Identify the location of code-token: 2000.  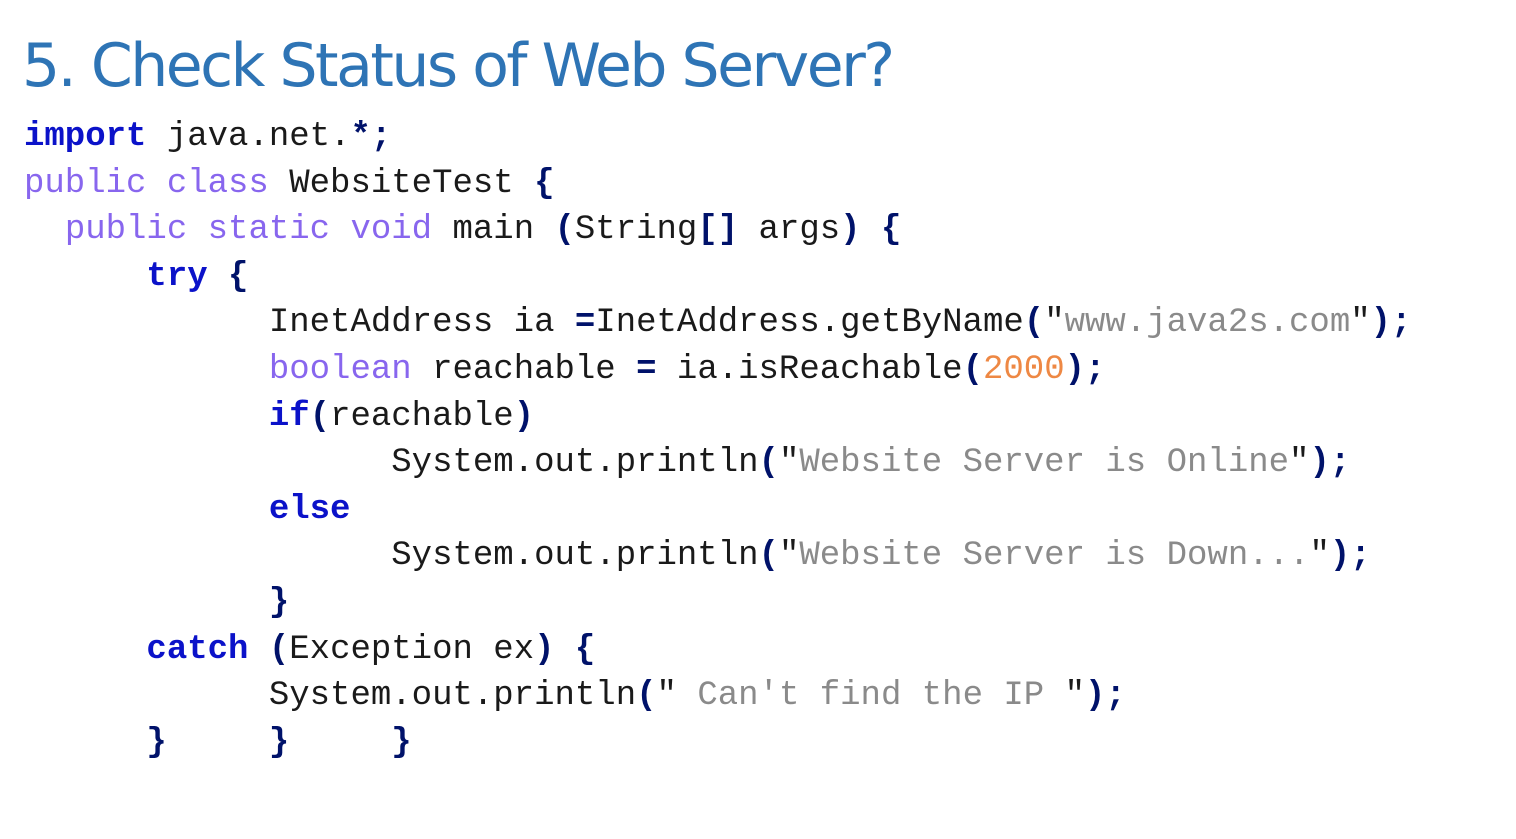
(1023, 369).